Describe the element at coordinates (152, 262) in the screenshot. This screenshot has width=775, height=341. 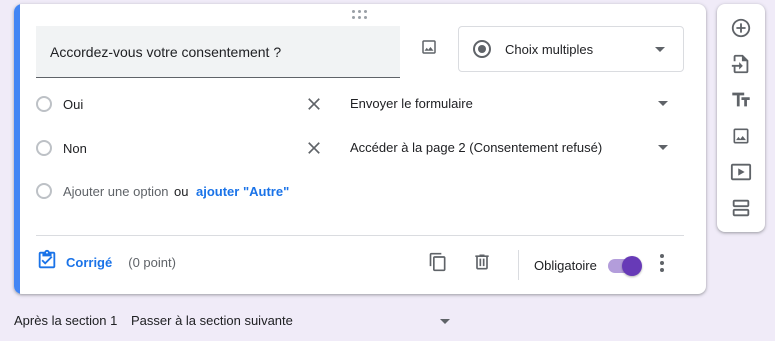
I see `points-label: (0 point)` at that location.